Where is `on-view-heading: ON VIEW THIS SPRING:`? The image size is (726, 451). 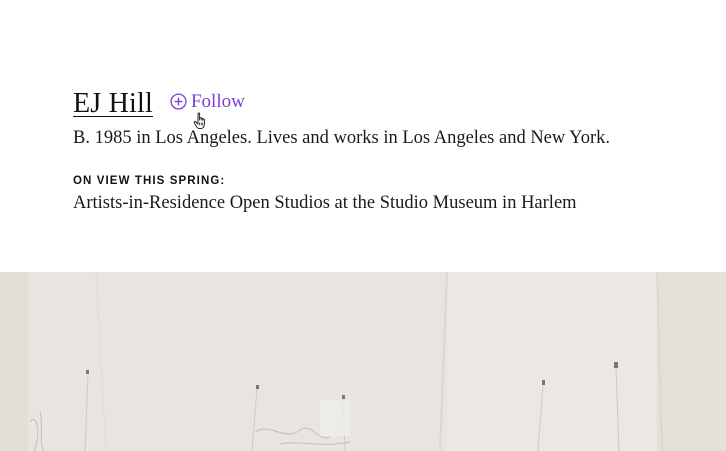 on-view-heading: ON VIEW THIS SPRING: is located at coordinates (149, 181).